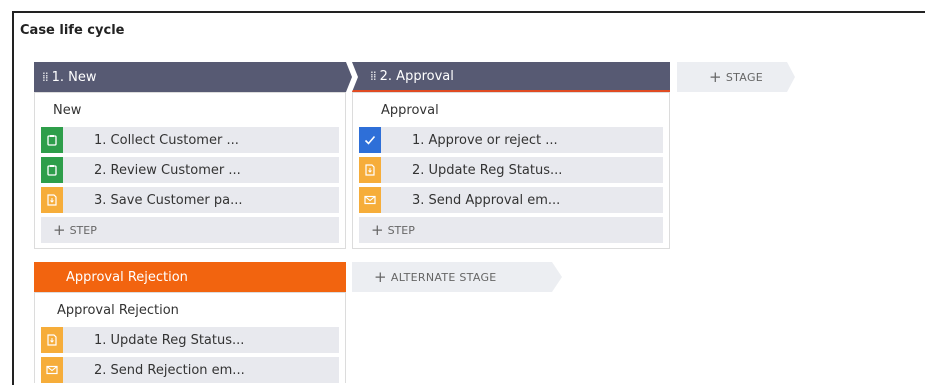 This screenshot has width=925, height=385. What do you see at coordinates (410, 110) in the screenshot?
I see `process-label: Approval` at bounding box center [410, 110].